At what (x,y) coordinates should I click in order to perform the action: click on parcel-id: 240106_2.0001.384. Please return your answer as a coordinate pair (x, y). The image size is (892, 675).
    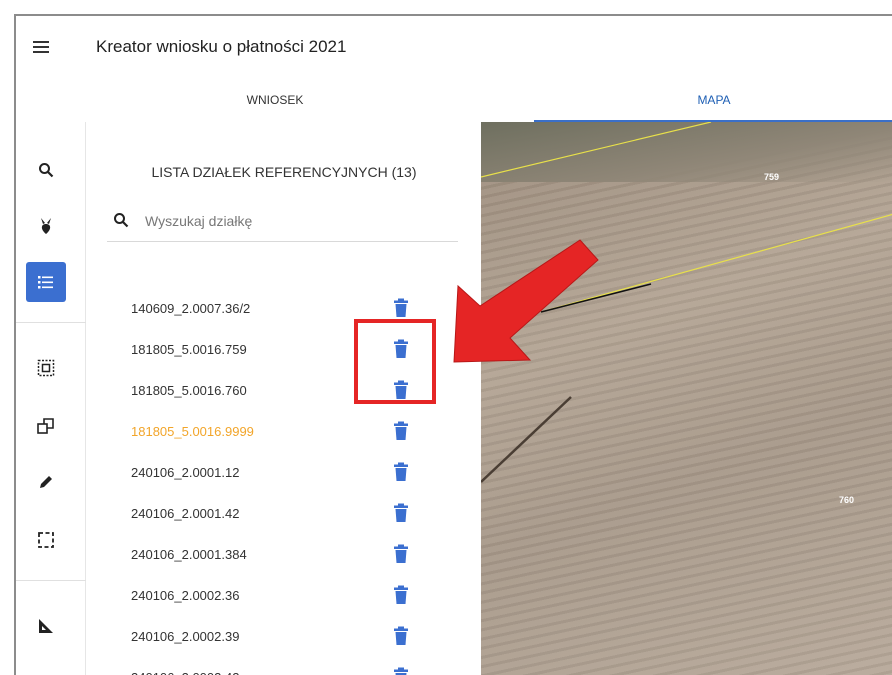
    Looking at the image, I should click on (189, 554).